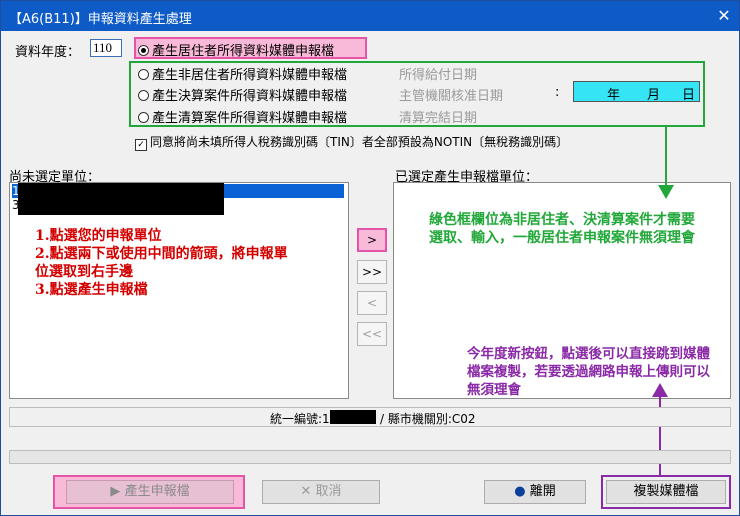  Describe the element at coordinates (121, 199) in the screenshot. I see `redacted-unit-names` at that location.